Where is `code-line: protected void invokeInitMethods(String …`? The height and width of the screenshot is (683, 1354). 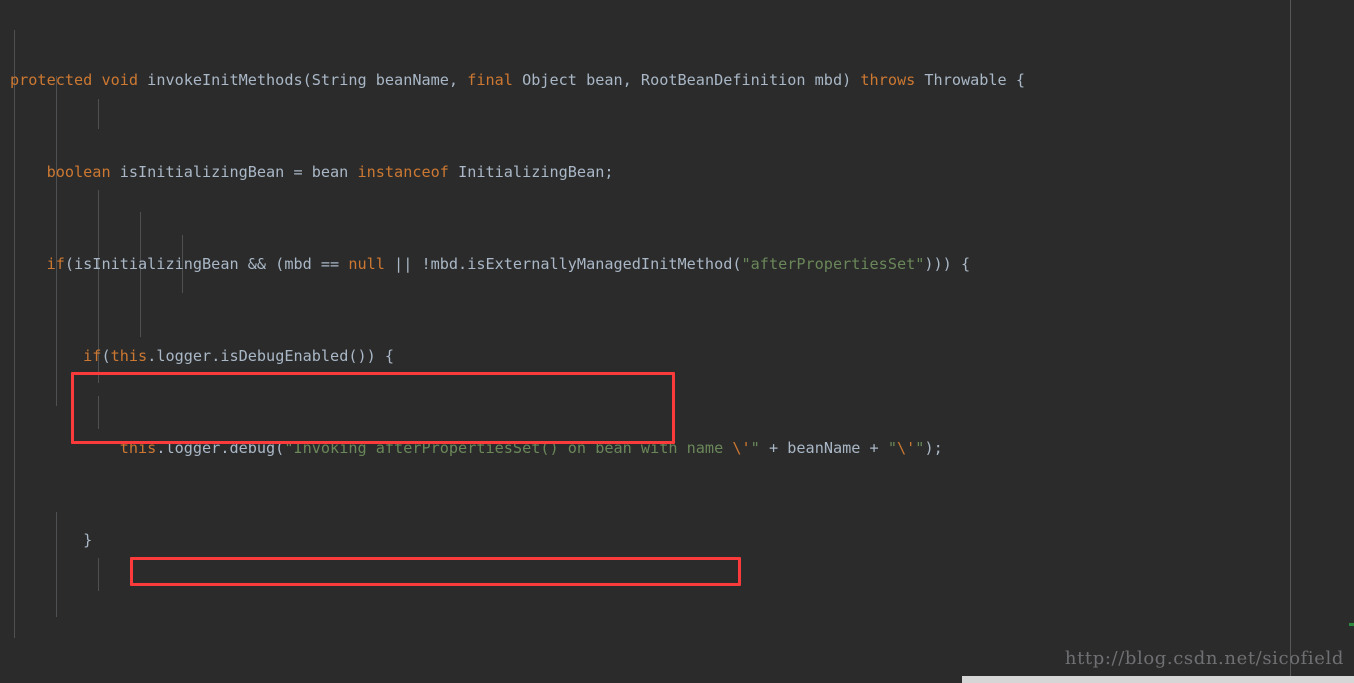 code-line: protected void invokeInitMethods(String … is located at coordinates (517, 80).